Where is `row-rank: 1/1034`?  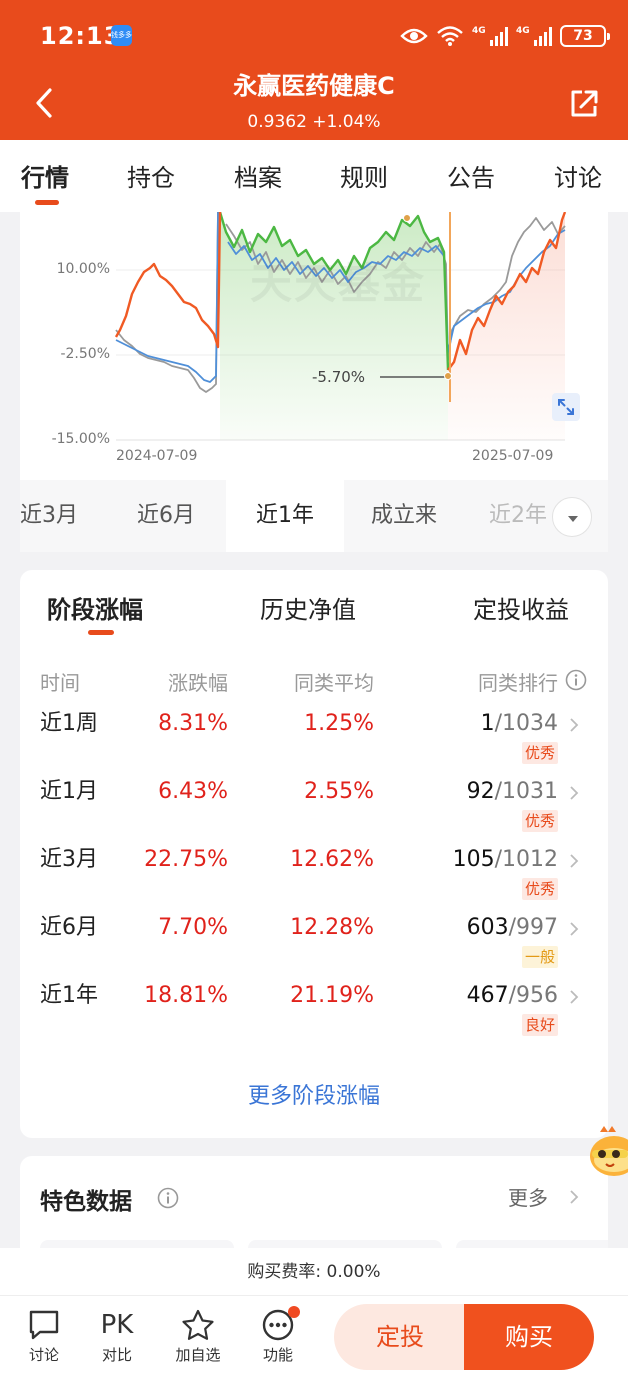 row-rank: 1/1034 is located at coordinates (519, 723).